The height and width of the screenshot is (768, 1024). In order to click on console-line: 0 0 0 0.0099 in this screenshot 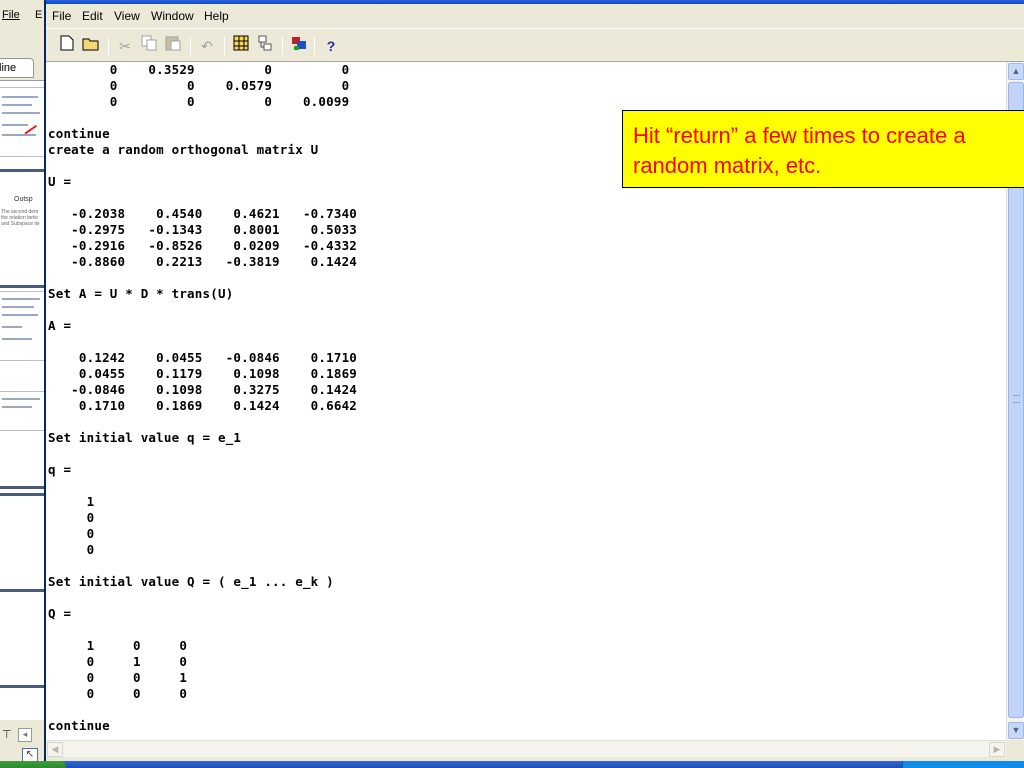, I will do `click(199, 101)`.